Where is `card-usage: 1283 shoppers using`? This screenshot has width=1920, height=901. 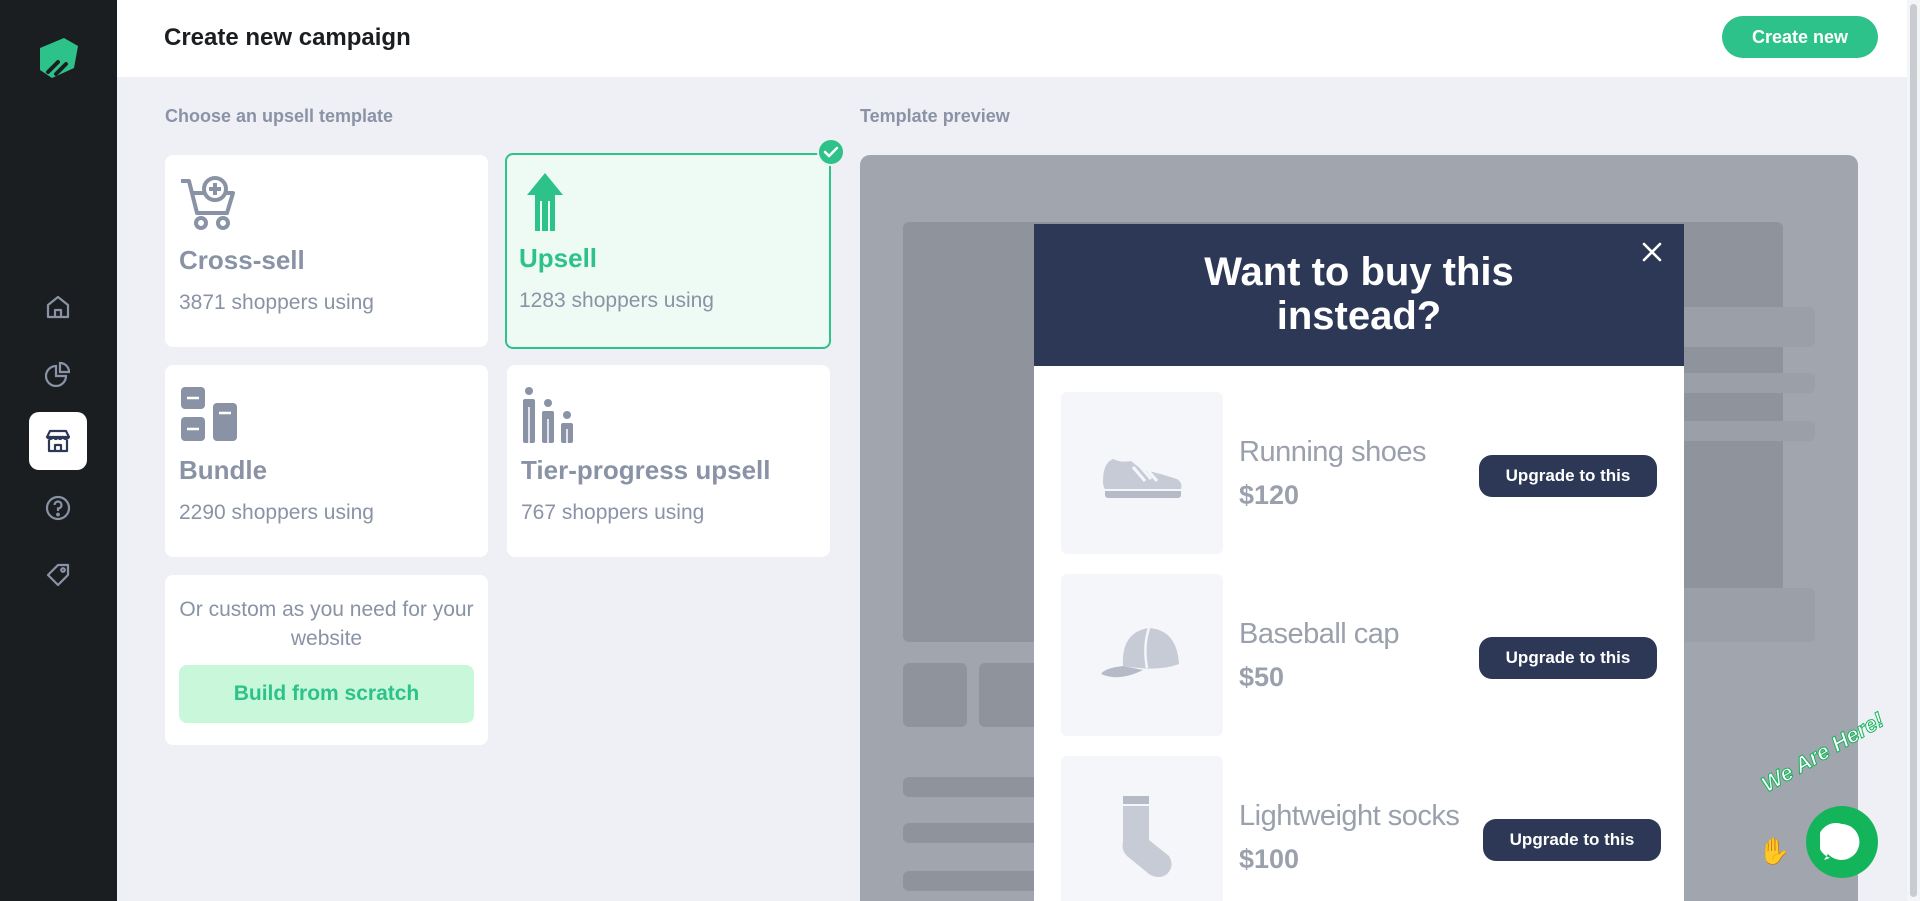
card-usage: 1283 shoppers using is located at coordinates (616, 300).